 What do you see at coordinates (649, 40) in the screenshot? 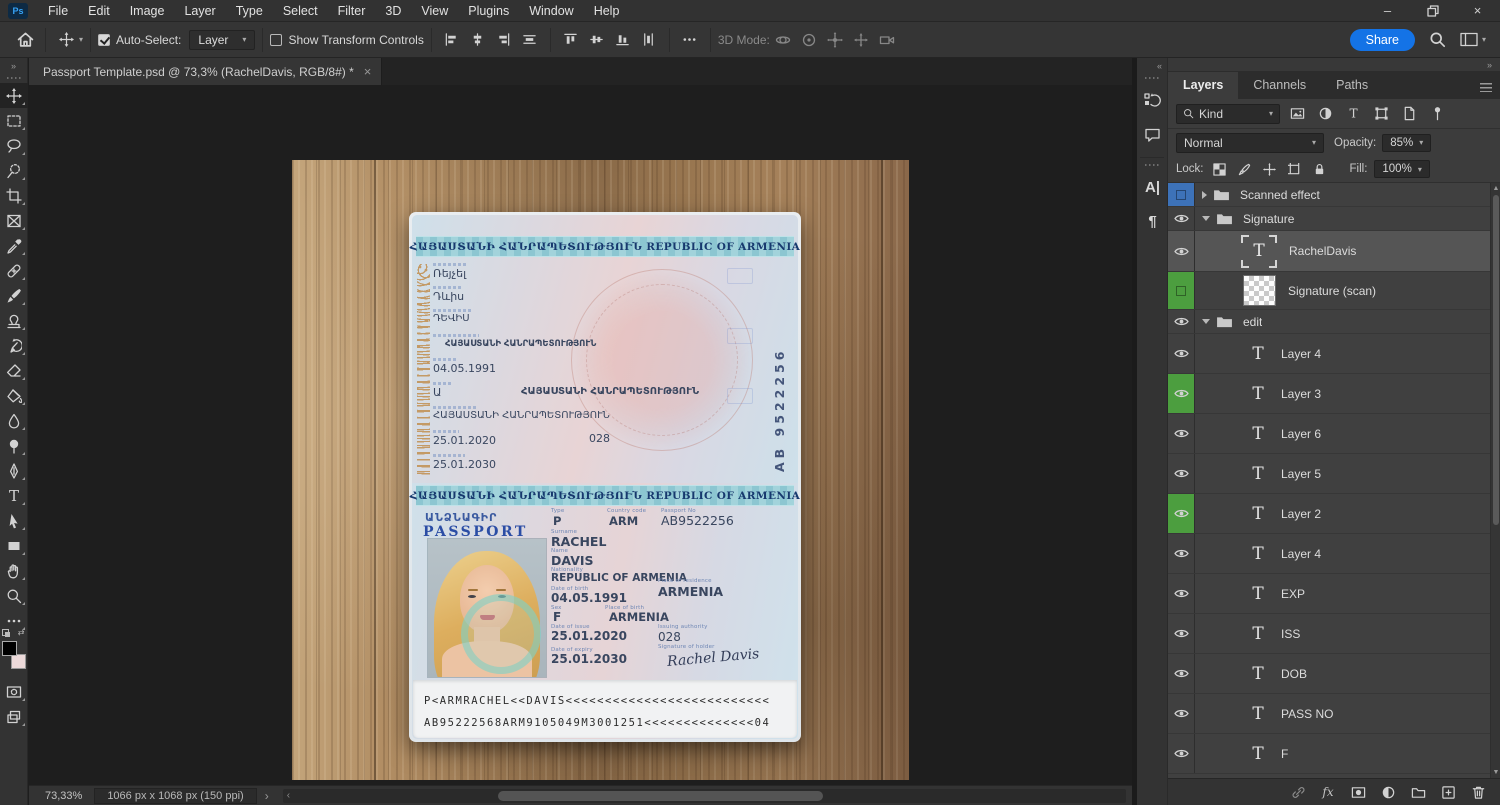
I see `distribute-v-button` at bounding box center [649, 40].